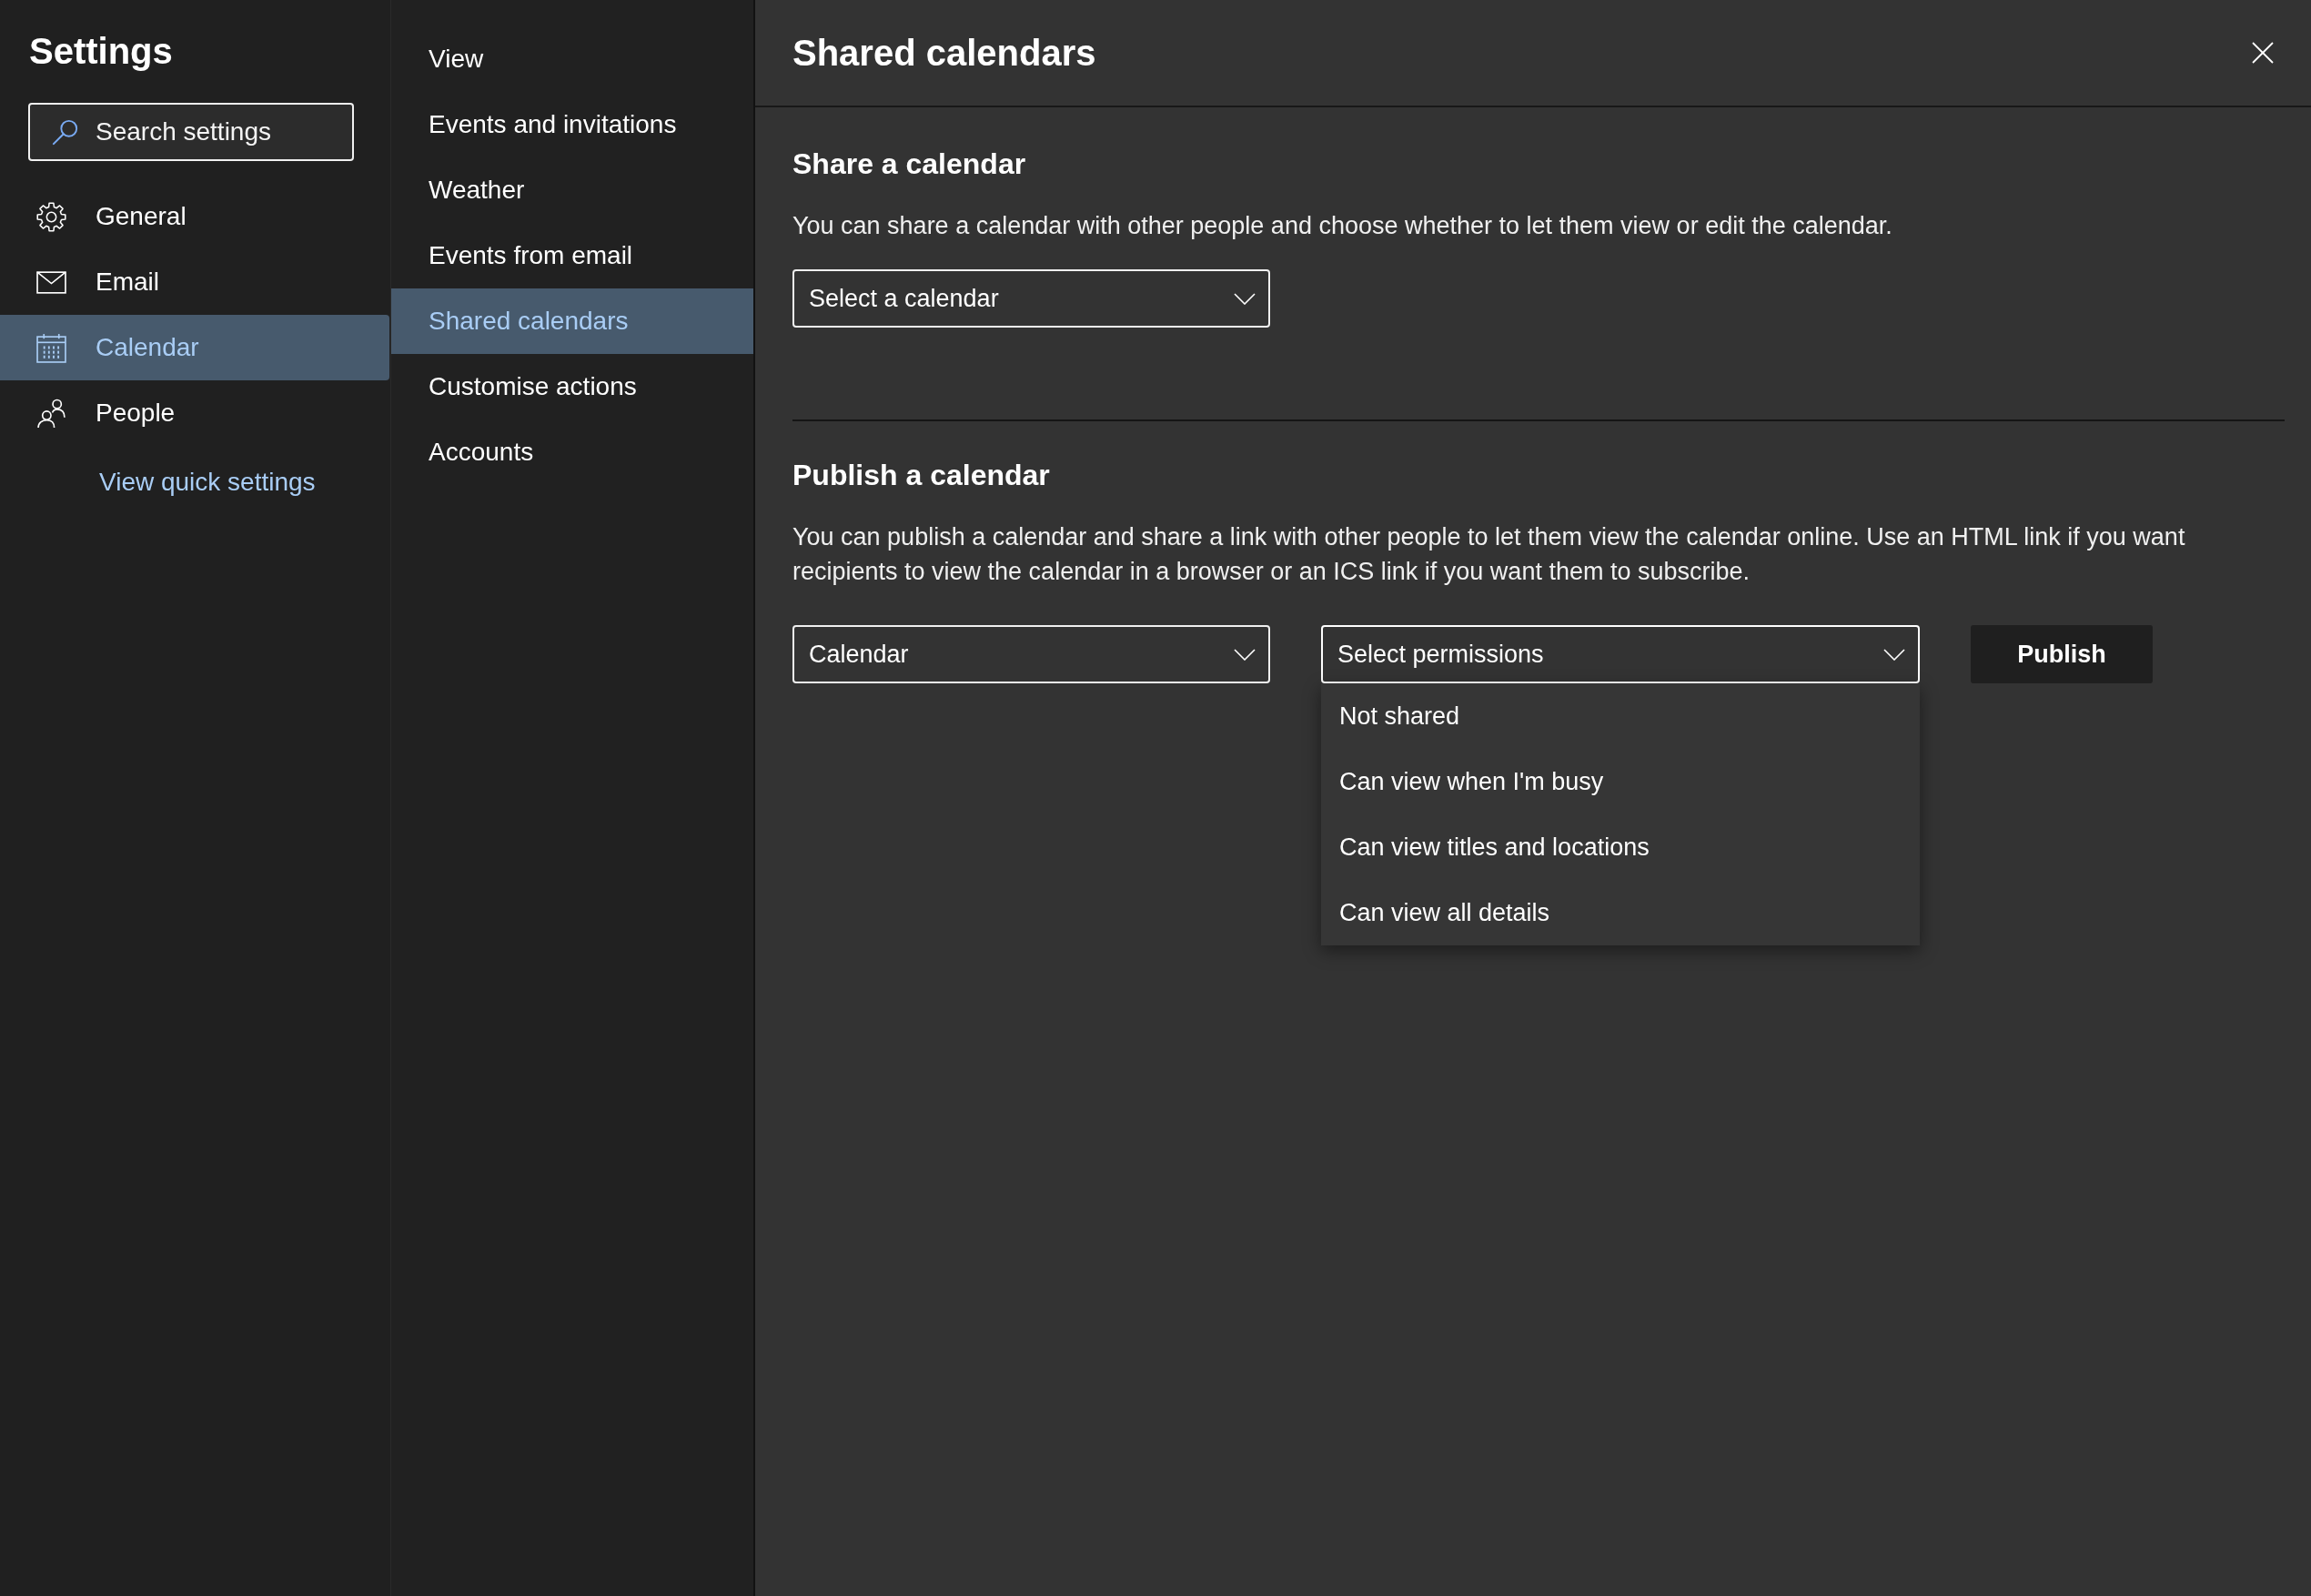 This screenshot has width=2311, height=1596. Describe the element at coordinates (1031, 298) in the screenshot. I see `dropdown: Select a calendar` at that location.